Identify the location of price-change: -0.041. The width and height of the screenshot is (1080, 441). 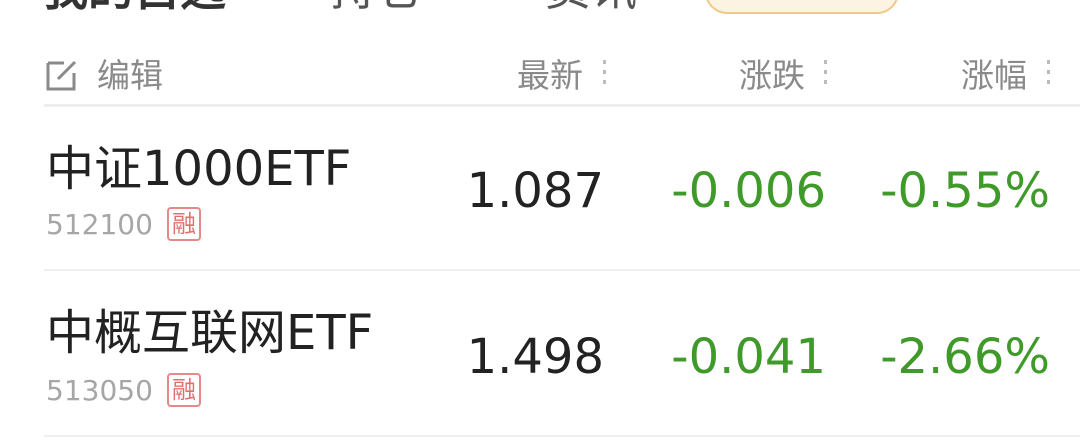
(748, 357).